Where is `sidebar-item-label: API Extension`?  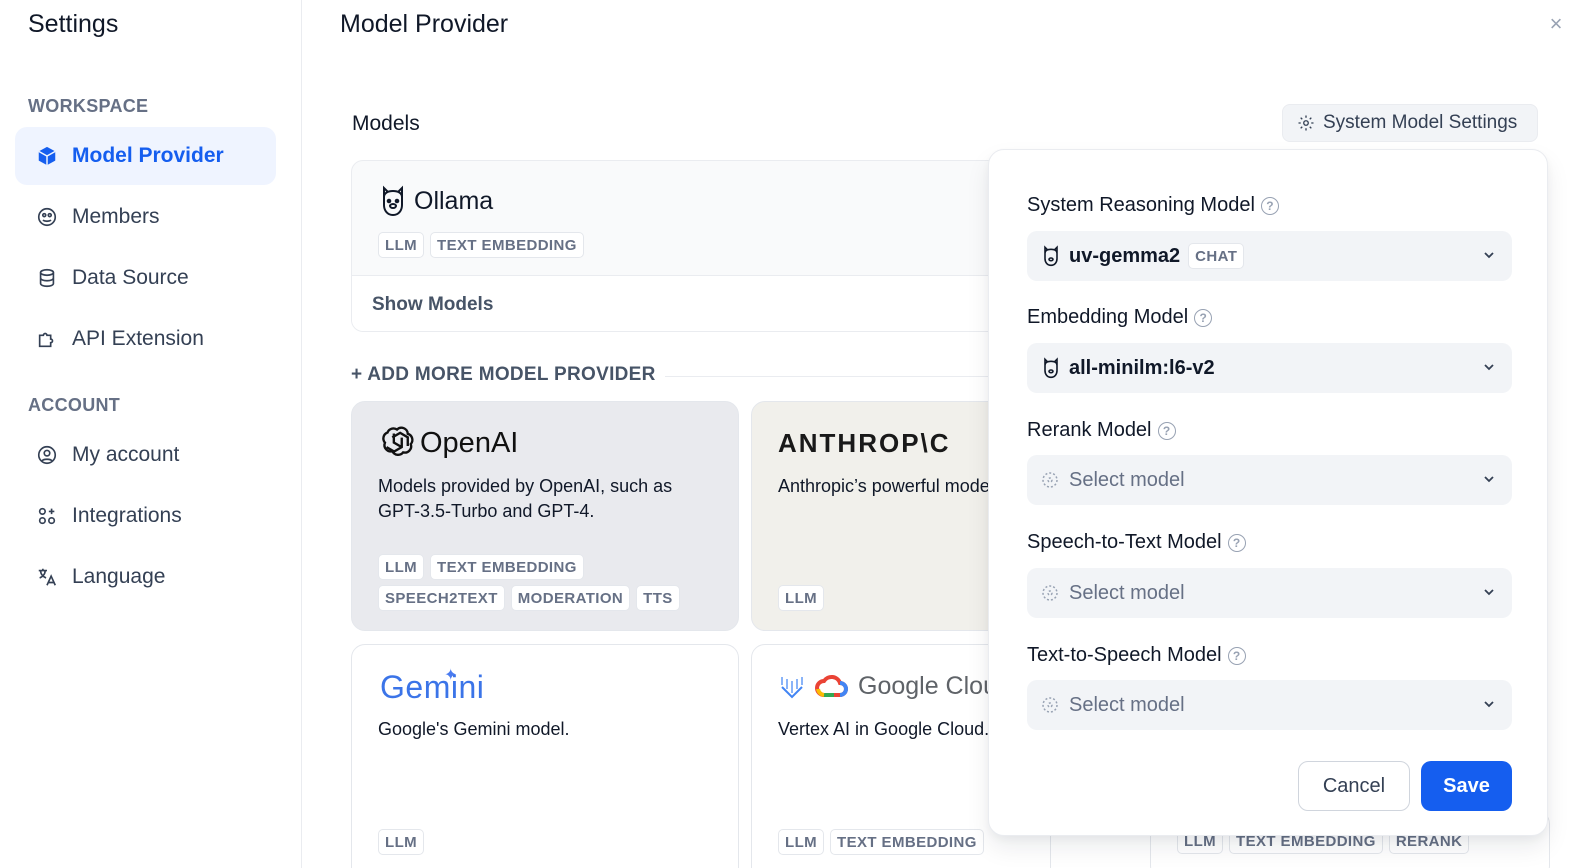 sidebar-item-label: API Extension is located at coordinates (138, 338).